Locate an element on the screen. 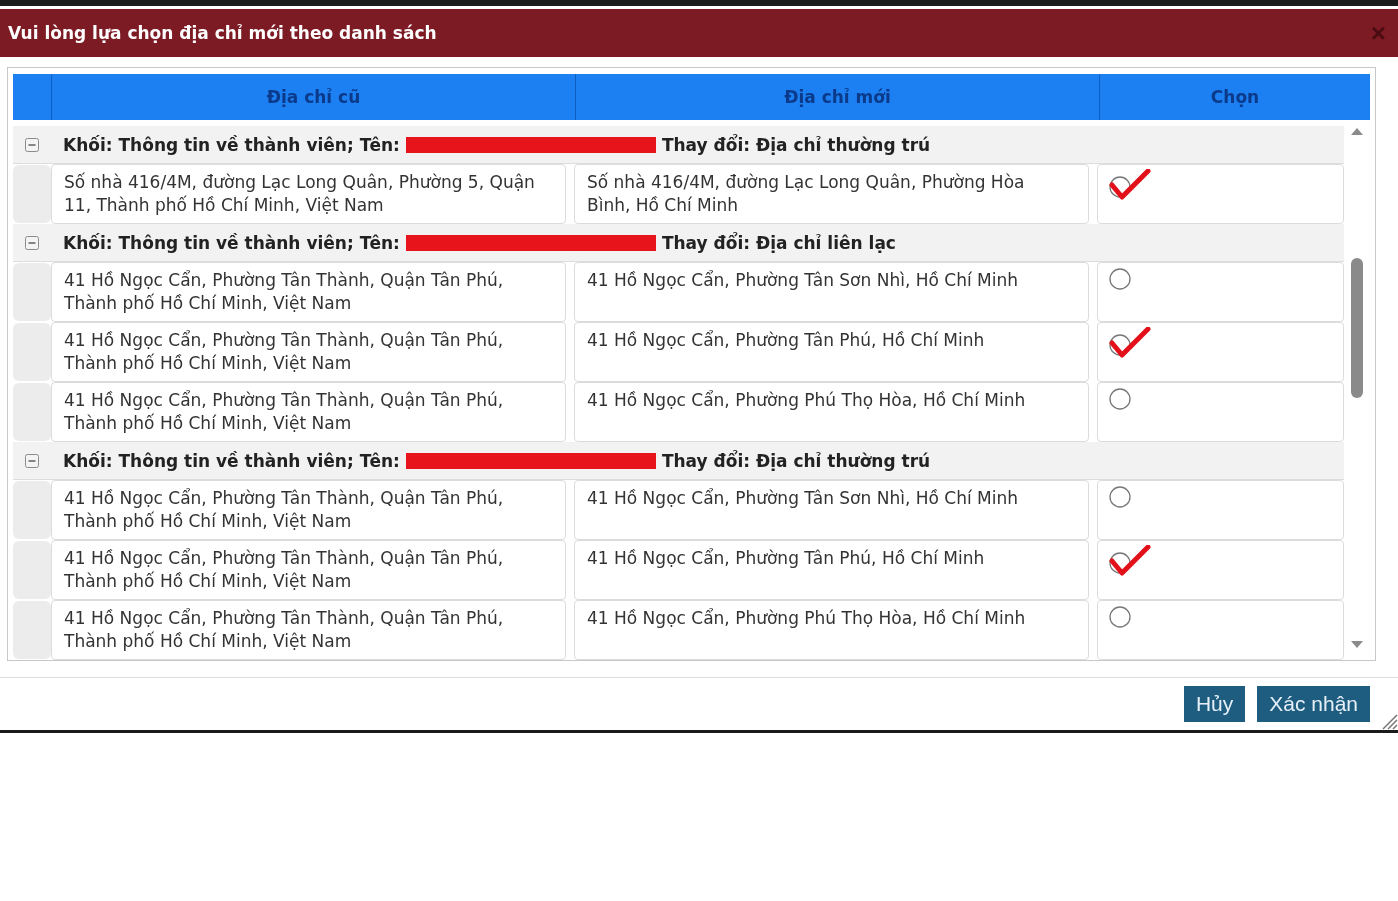  dialog-button: Hủy is located at coordinates (1214, 704).